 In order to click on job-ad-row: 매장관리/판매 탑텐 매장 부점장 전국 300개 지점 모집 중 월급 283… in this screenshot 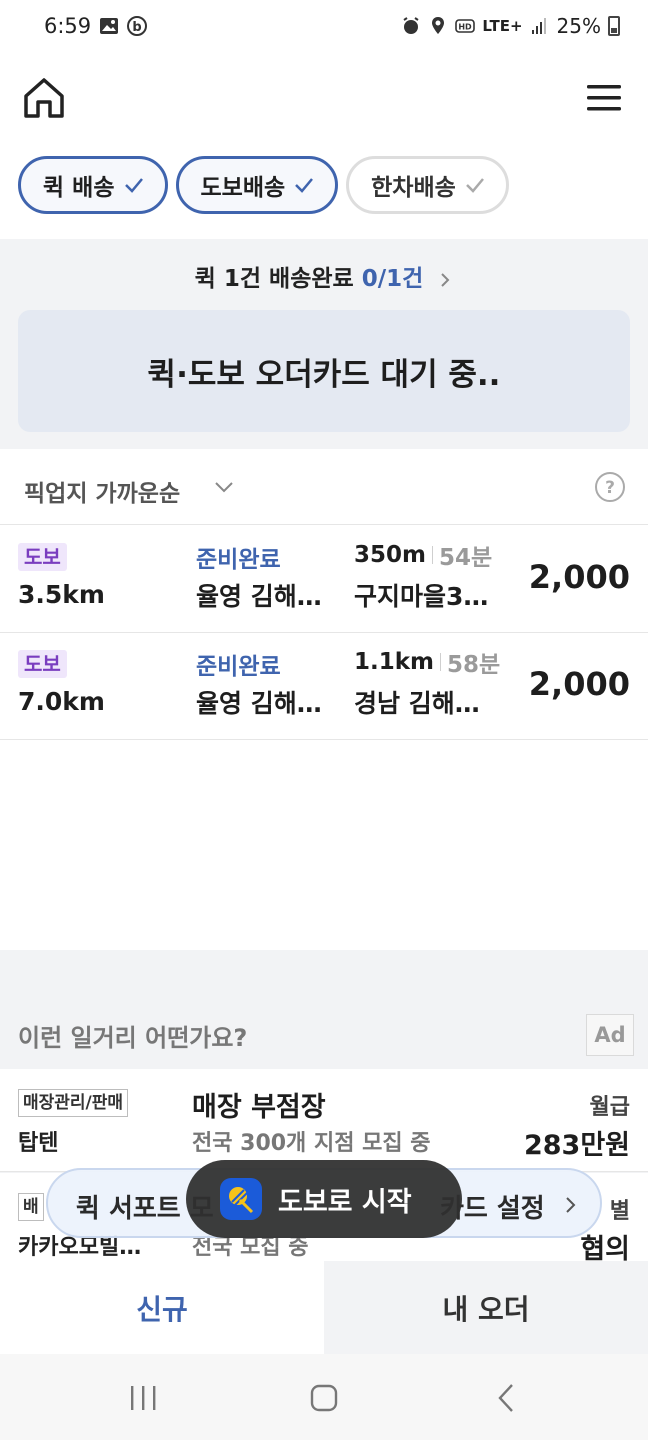, I will do `click(324, 1120)`.